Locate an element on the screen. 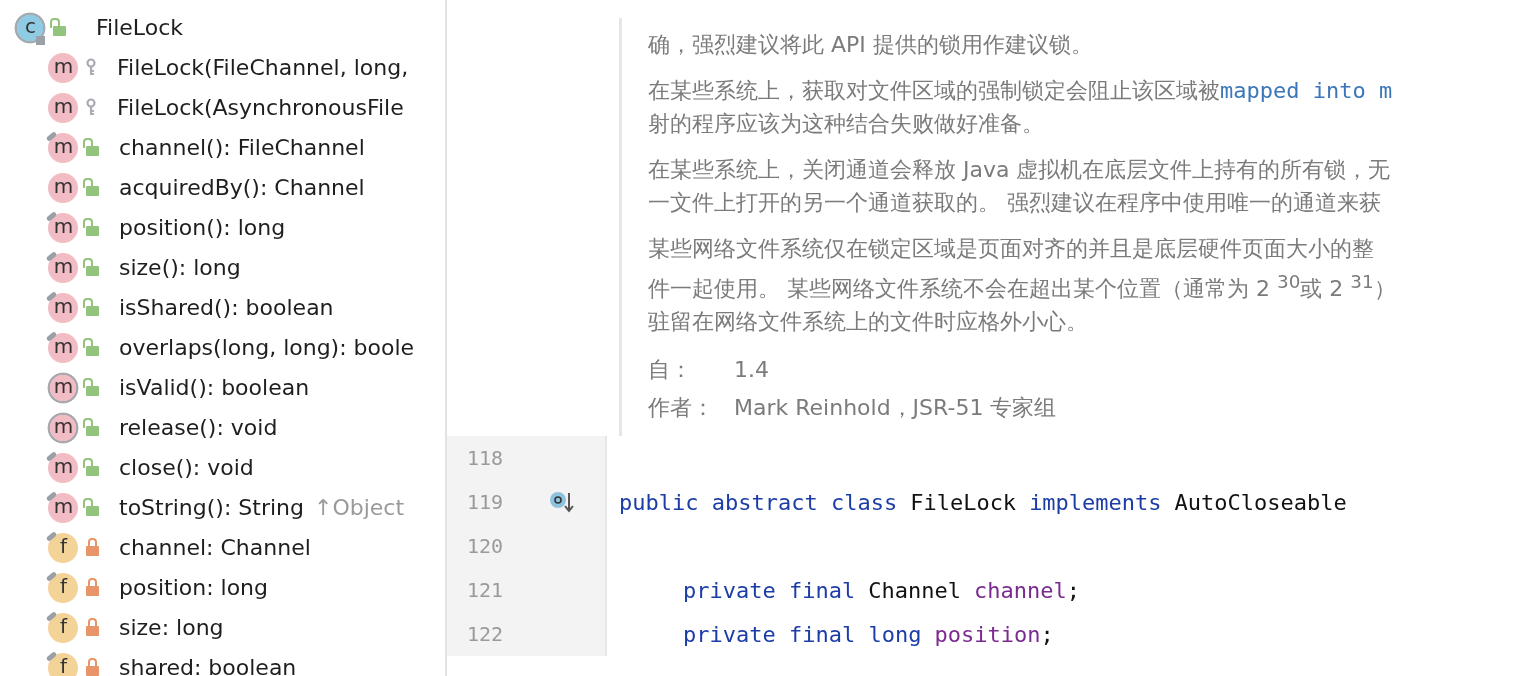 The height and width of the screenshot is (676, 1518). code-token: private final is located at coordinates (769, 590).